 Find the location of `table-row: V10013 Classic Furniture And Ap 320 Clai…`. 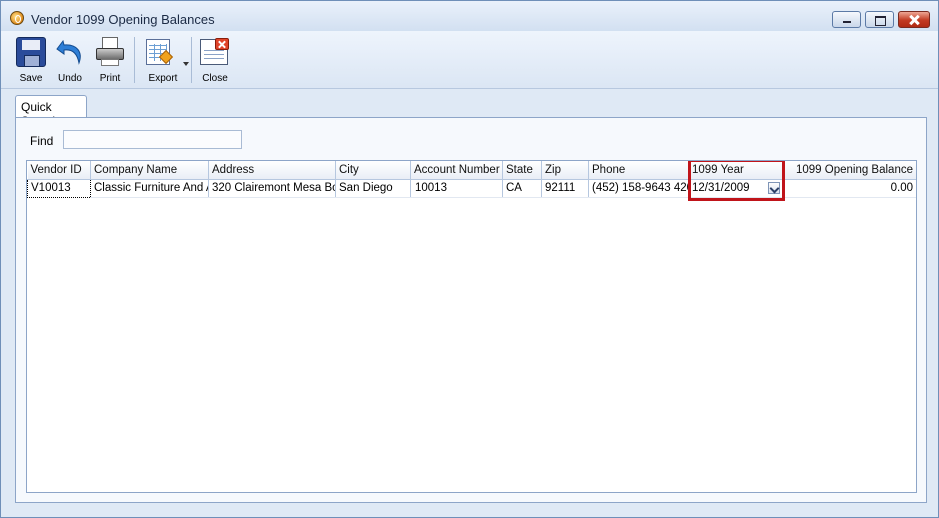

table-row: V10013 Classic Furniture And Ap 320 Clai… is located at coordinates (471, 188).